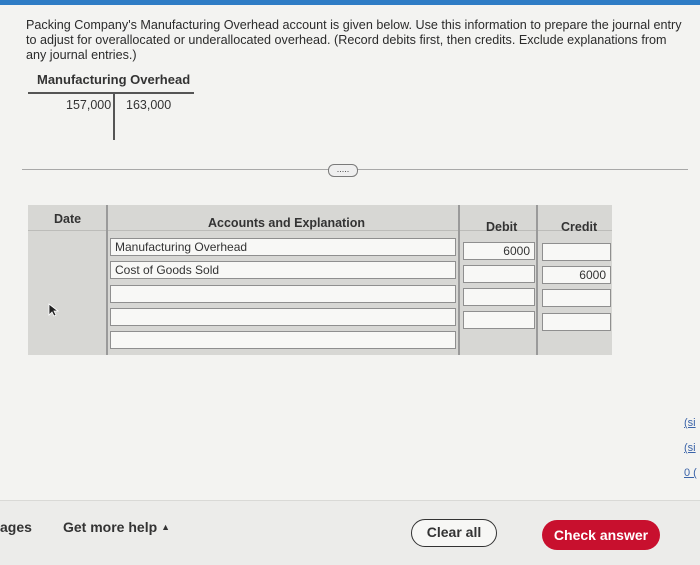  Describe the element at coordinates (89, 105) in the screenshot. I see `t-account-debit: 157,000` at that location.